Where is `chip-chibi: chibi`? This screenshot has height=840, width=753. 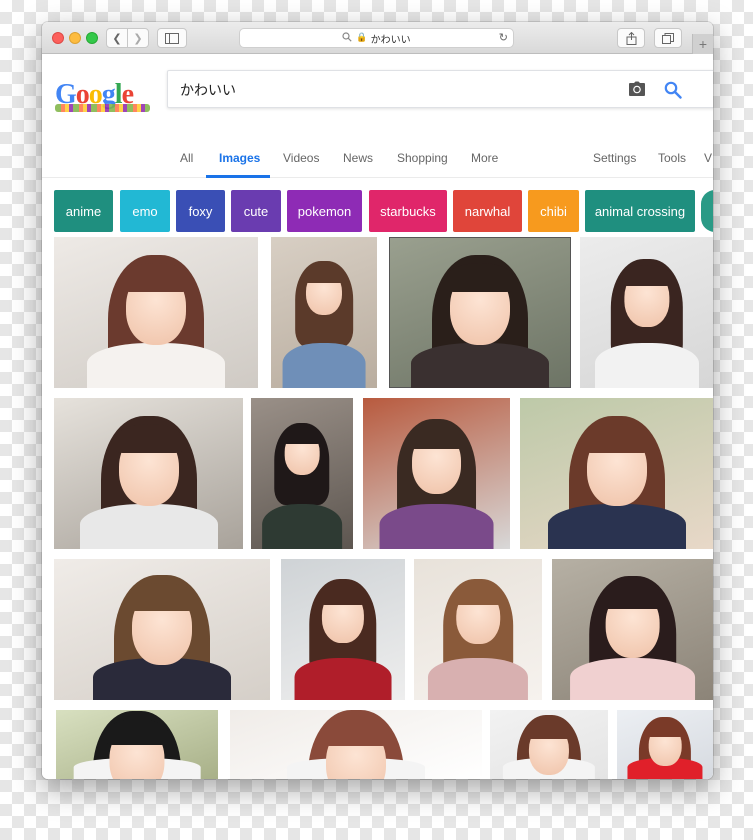
chip-chibi: chibi is located at coordinates (553, 211).